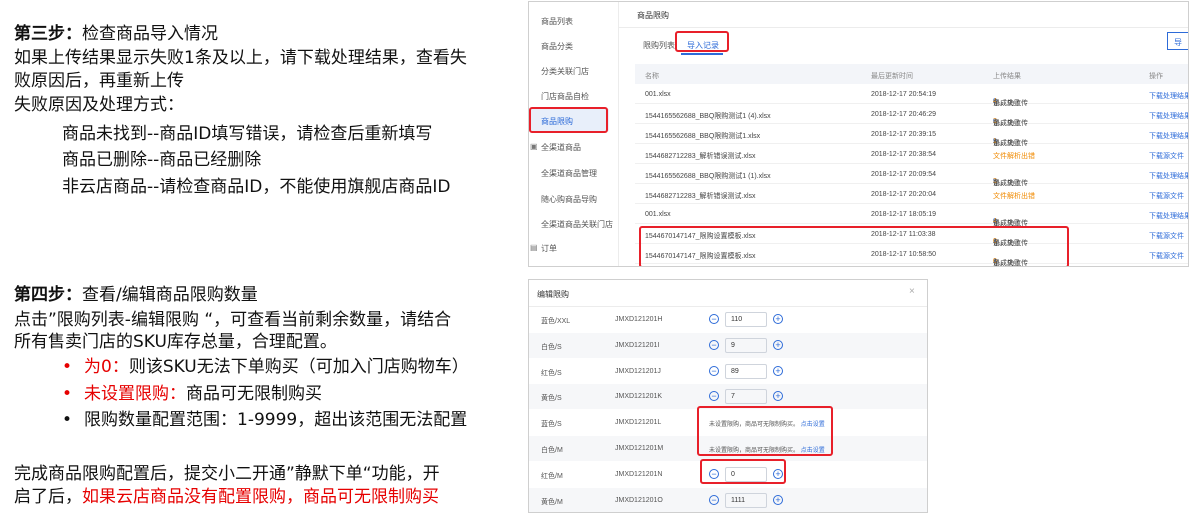 The image size is (1189, 519). Describe the element at coordinates (639, 500) in the screenshot. I see `sku-code: JMXD121201O` at that location.